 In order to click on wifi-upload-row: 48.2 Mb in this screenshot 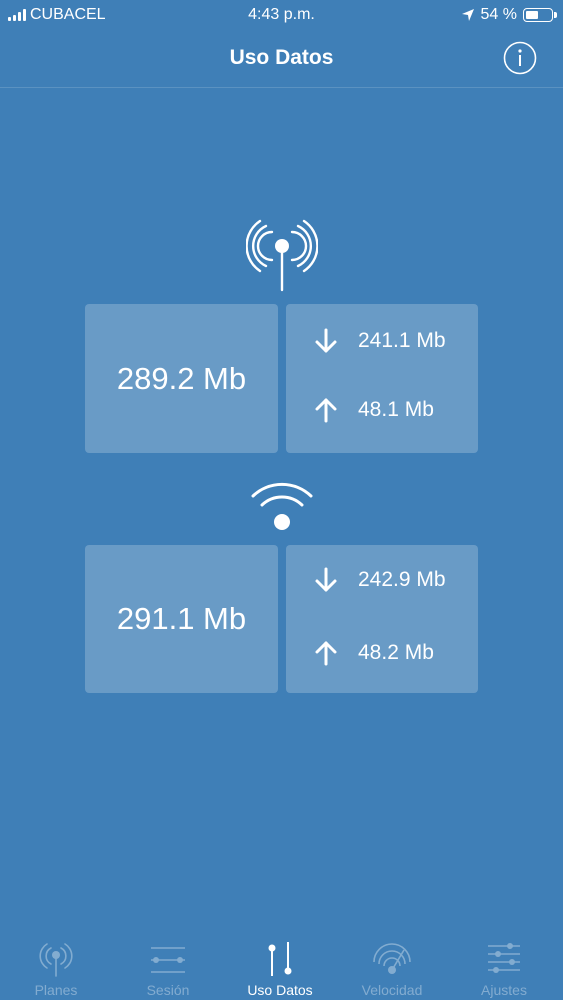, I will do `click(382, 653)`.